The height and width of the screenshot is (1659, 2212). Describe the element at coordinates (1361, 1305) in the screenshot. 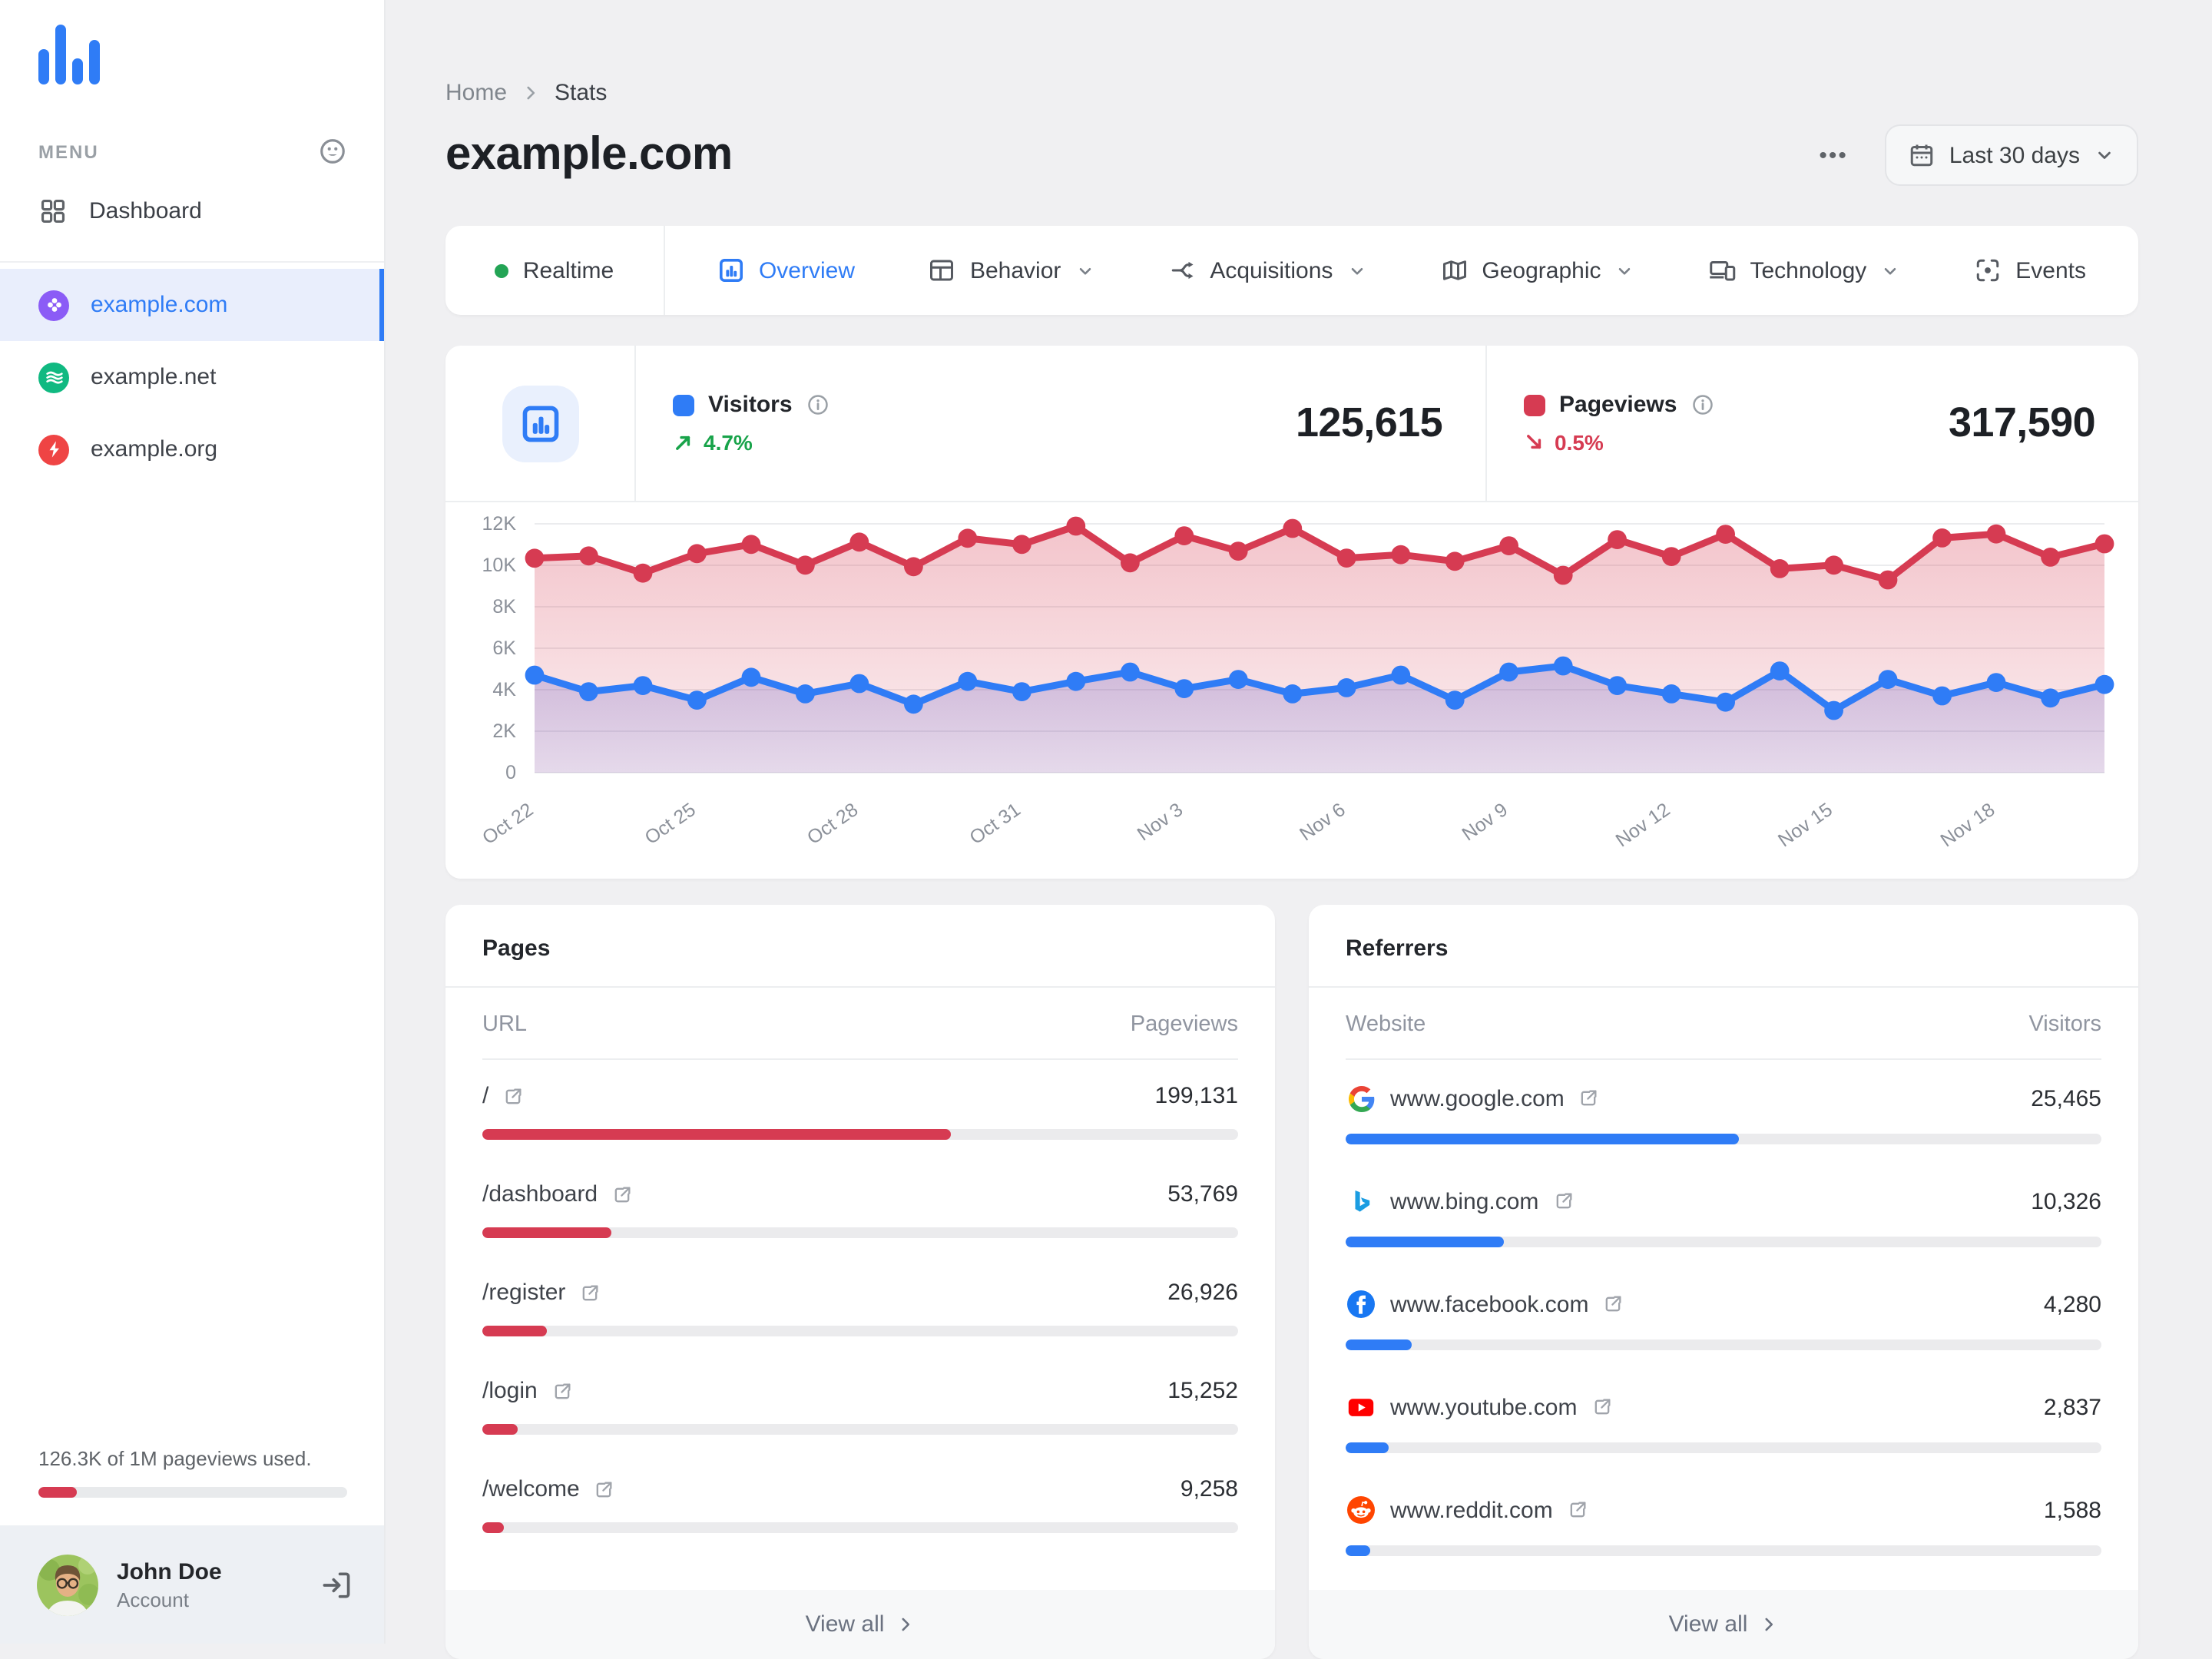

I see `facebook-icon` at that location.